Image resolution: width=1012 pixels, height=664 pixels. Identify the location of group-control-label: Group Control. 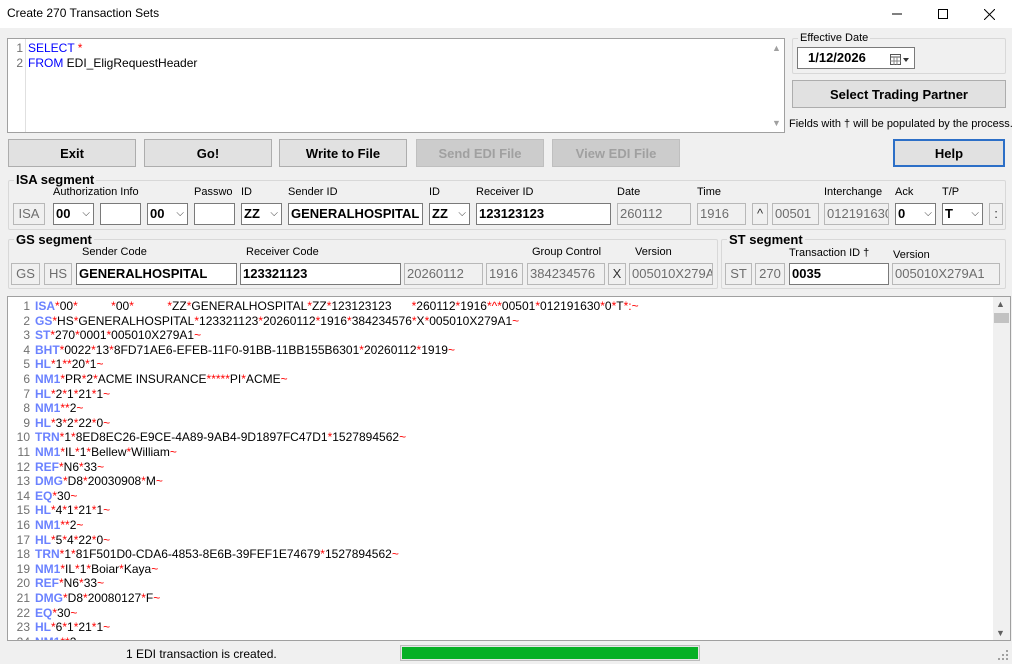
(567, 252).